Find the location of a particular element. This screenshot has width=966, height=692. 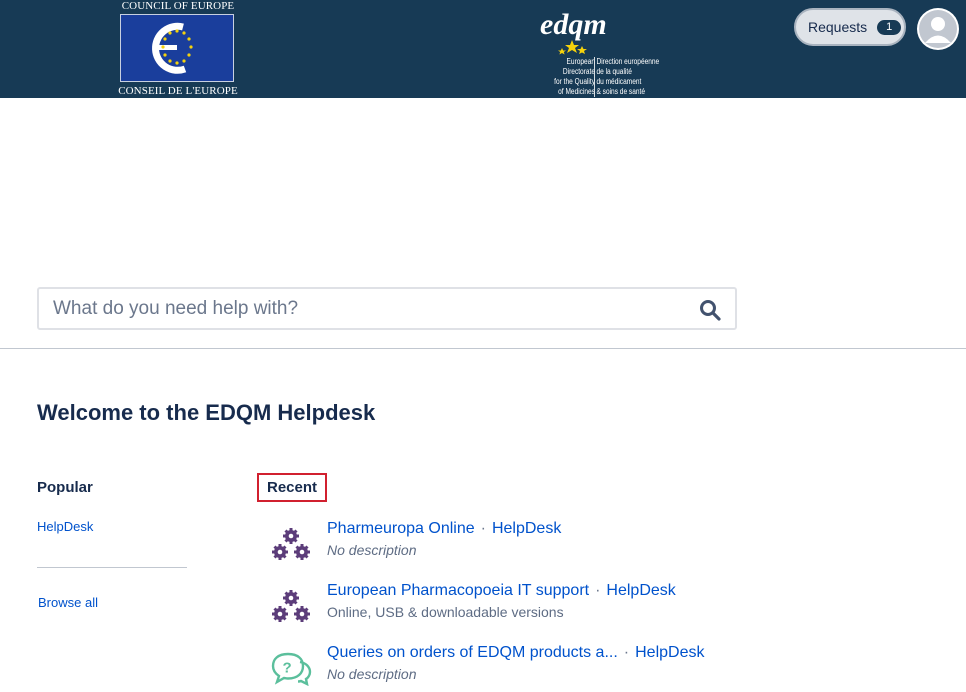

recent-item-name-link: Pharmeuropa Online is located at coordinates (401, 528).